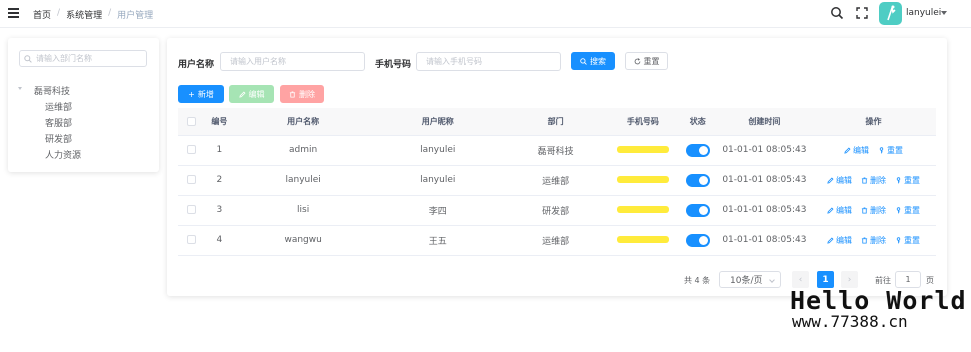 The image size is (971, 352). What do you see at coordinates (438, 150) in the screenshot?
I see `cell-nickname: lanyulei` at bounding box center [438, 150].